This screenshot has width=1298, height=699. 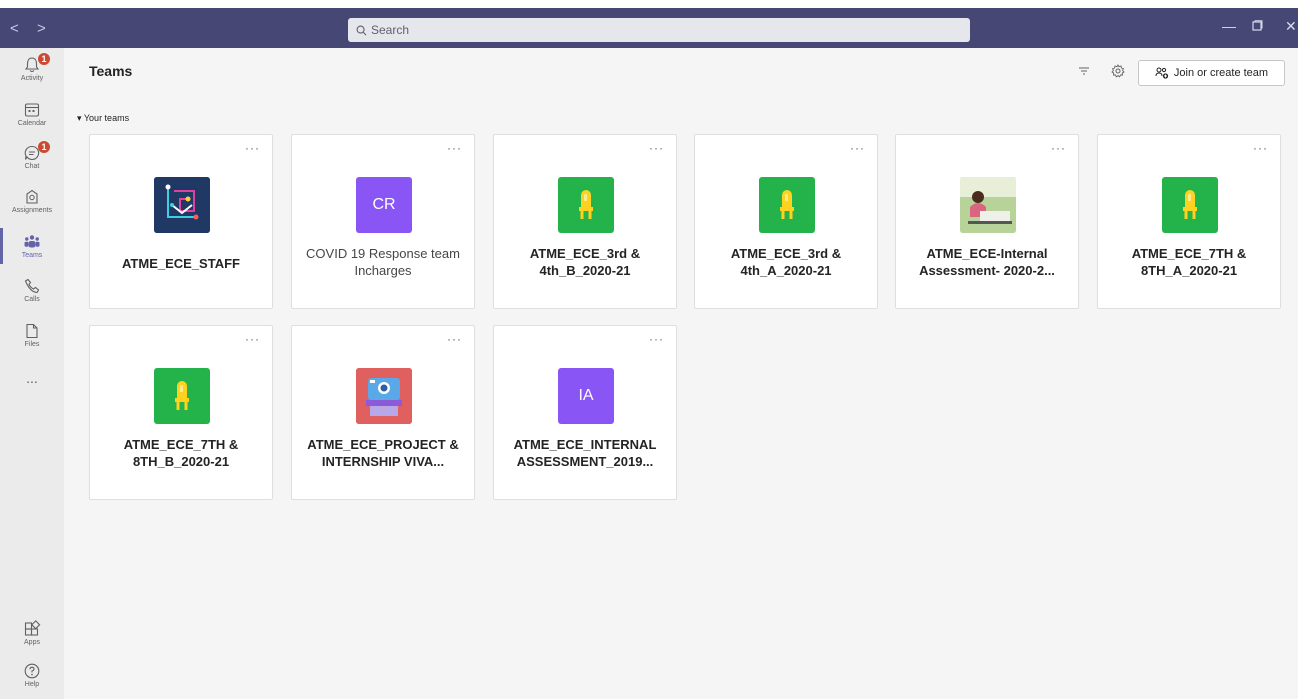 What do you see at coordinates (1189, 262) in the screenshot?
I see `team-name: ATME_ECE_7TH & 8TH_A_2020-21` at bounding box center [1189, 262].